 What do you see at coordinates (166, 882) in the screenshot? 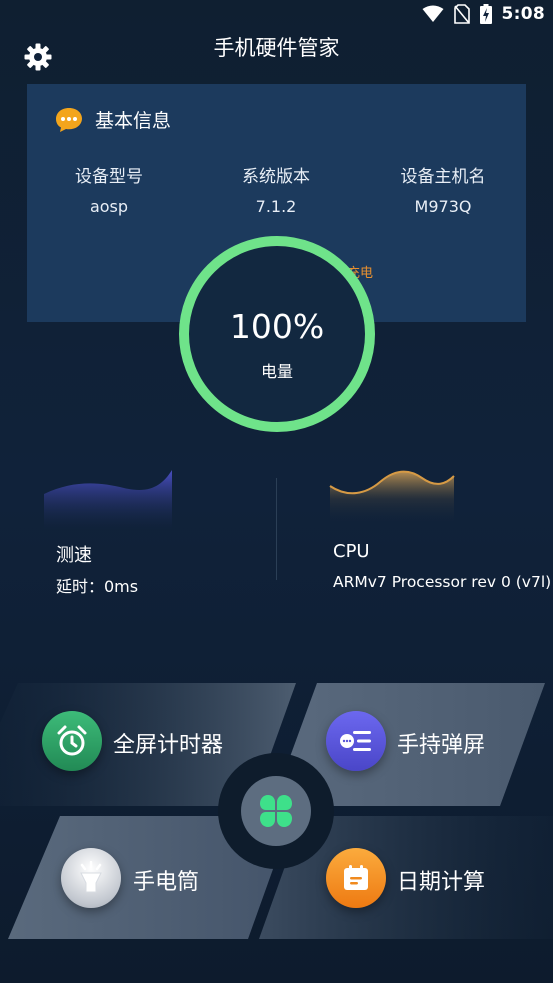
I see `tool-flashlight-label: 手电筒` at bounding box center [166, 882].